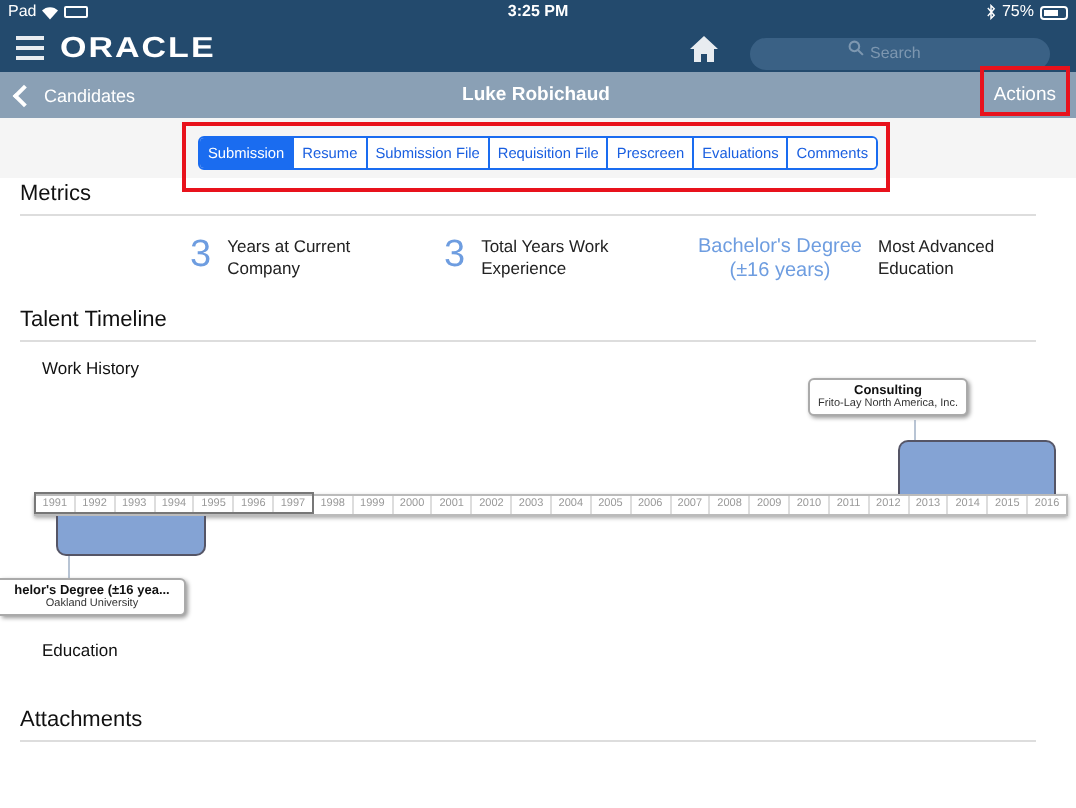  I want to click on search-field: Search, so click(900, 53).